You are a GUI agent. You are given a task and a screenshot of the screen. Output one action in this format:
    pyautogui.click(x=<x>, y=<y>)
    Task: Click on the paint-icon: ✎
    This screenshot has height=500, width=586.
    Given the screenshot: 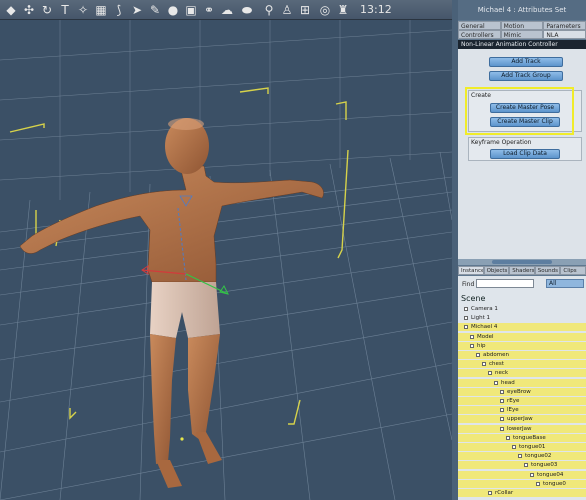 What is the action you would take?
    pyautogui.click(x=155, y=10)
    